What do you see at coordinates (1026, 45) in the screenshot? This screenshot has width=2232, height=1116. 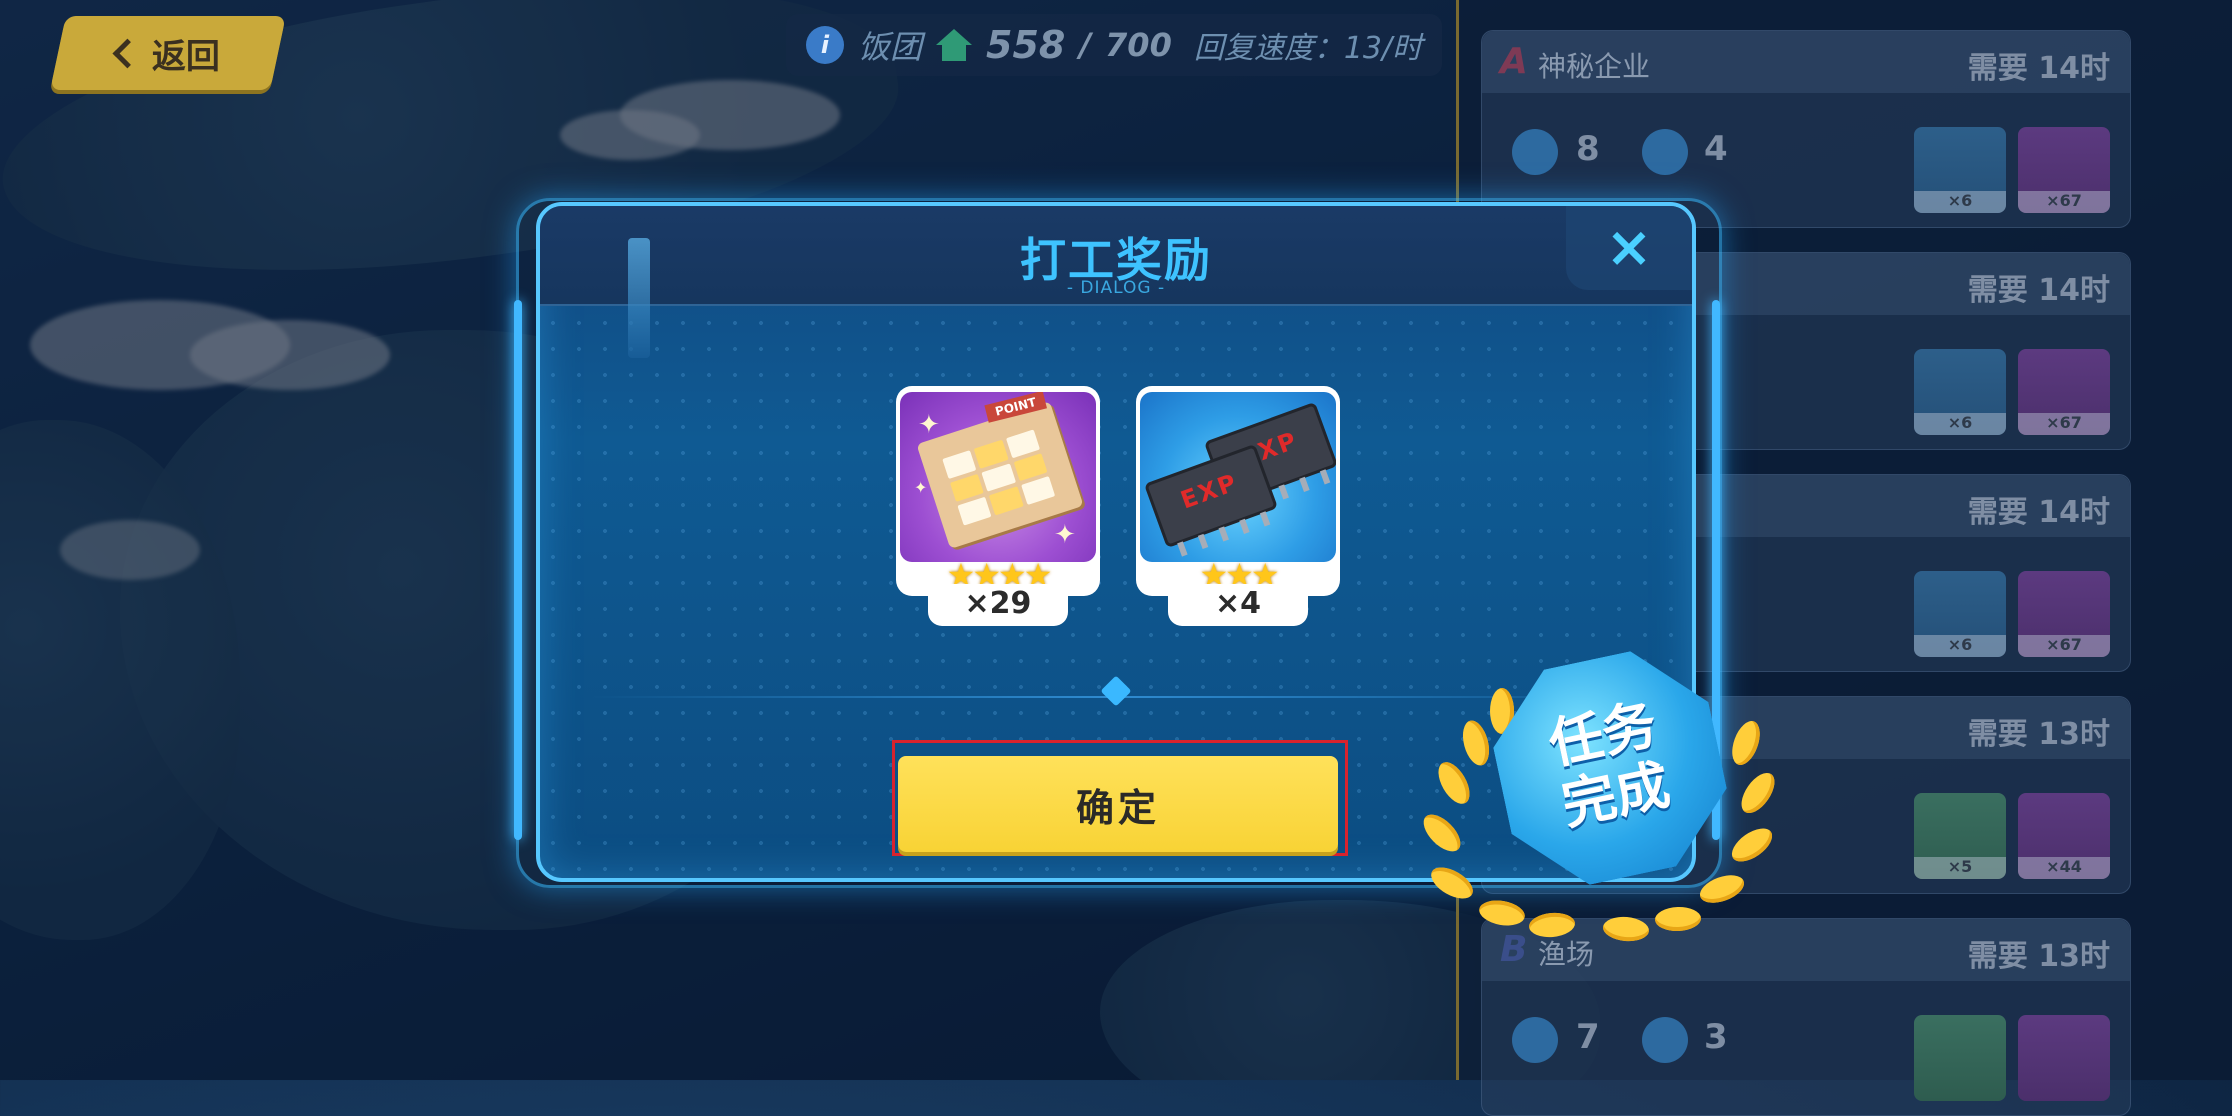 I see `stamina-current: 558` at bounding box center [1026, 45].